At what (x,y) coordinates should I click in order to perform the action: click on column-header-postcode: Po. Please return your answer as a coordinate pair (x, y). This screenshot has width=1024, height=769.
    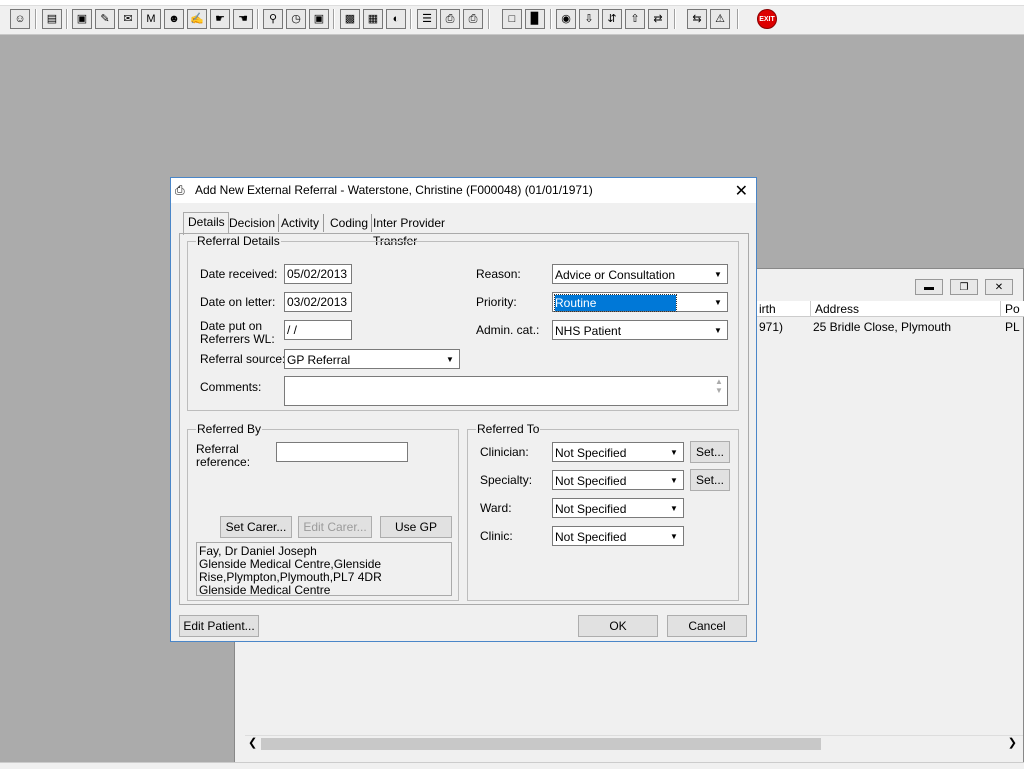
    Looking at the image, I should click on (1012, 309).